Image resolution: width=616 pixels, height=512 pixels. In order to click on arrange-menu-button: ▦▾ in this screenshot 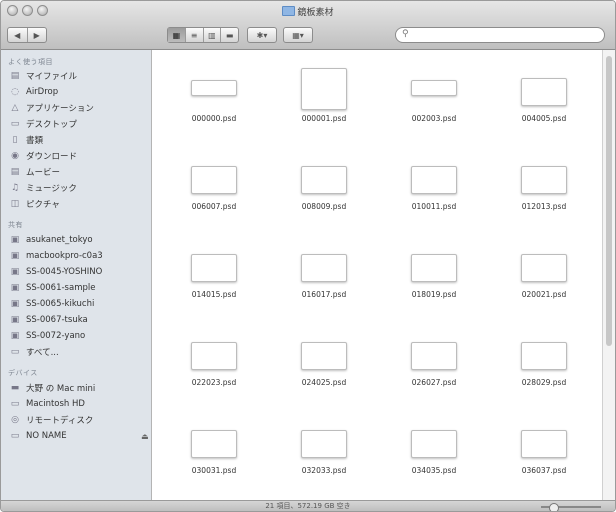, I will do `click(298, 35)`.